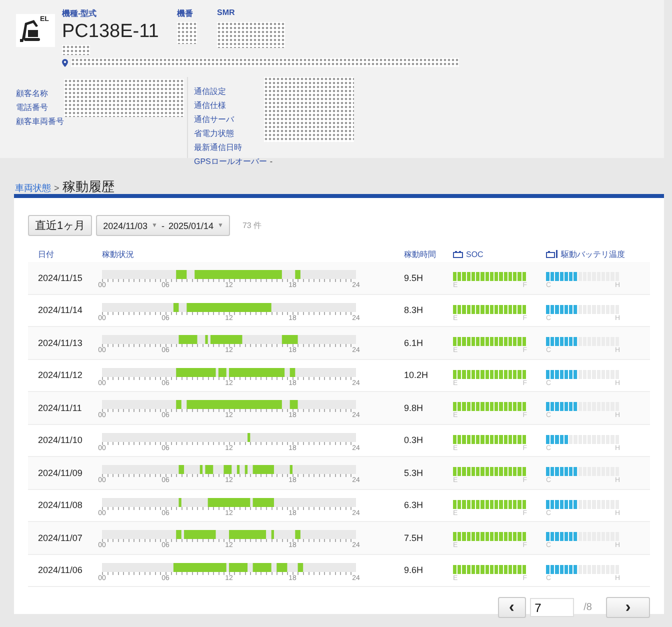  I want to click on page-number-field: 7, so click(552, 607).